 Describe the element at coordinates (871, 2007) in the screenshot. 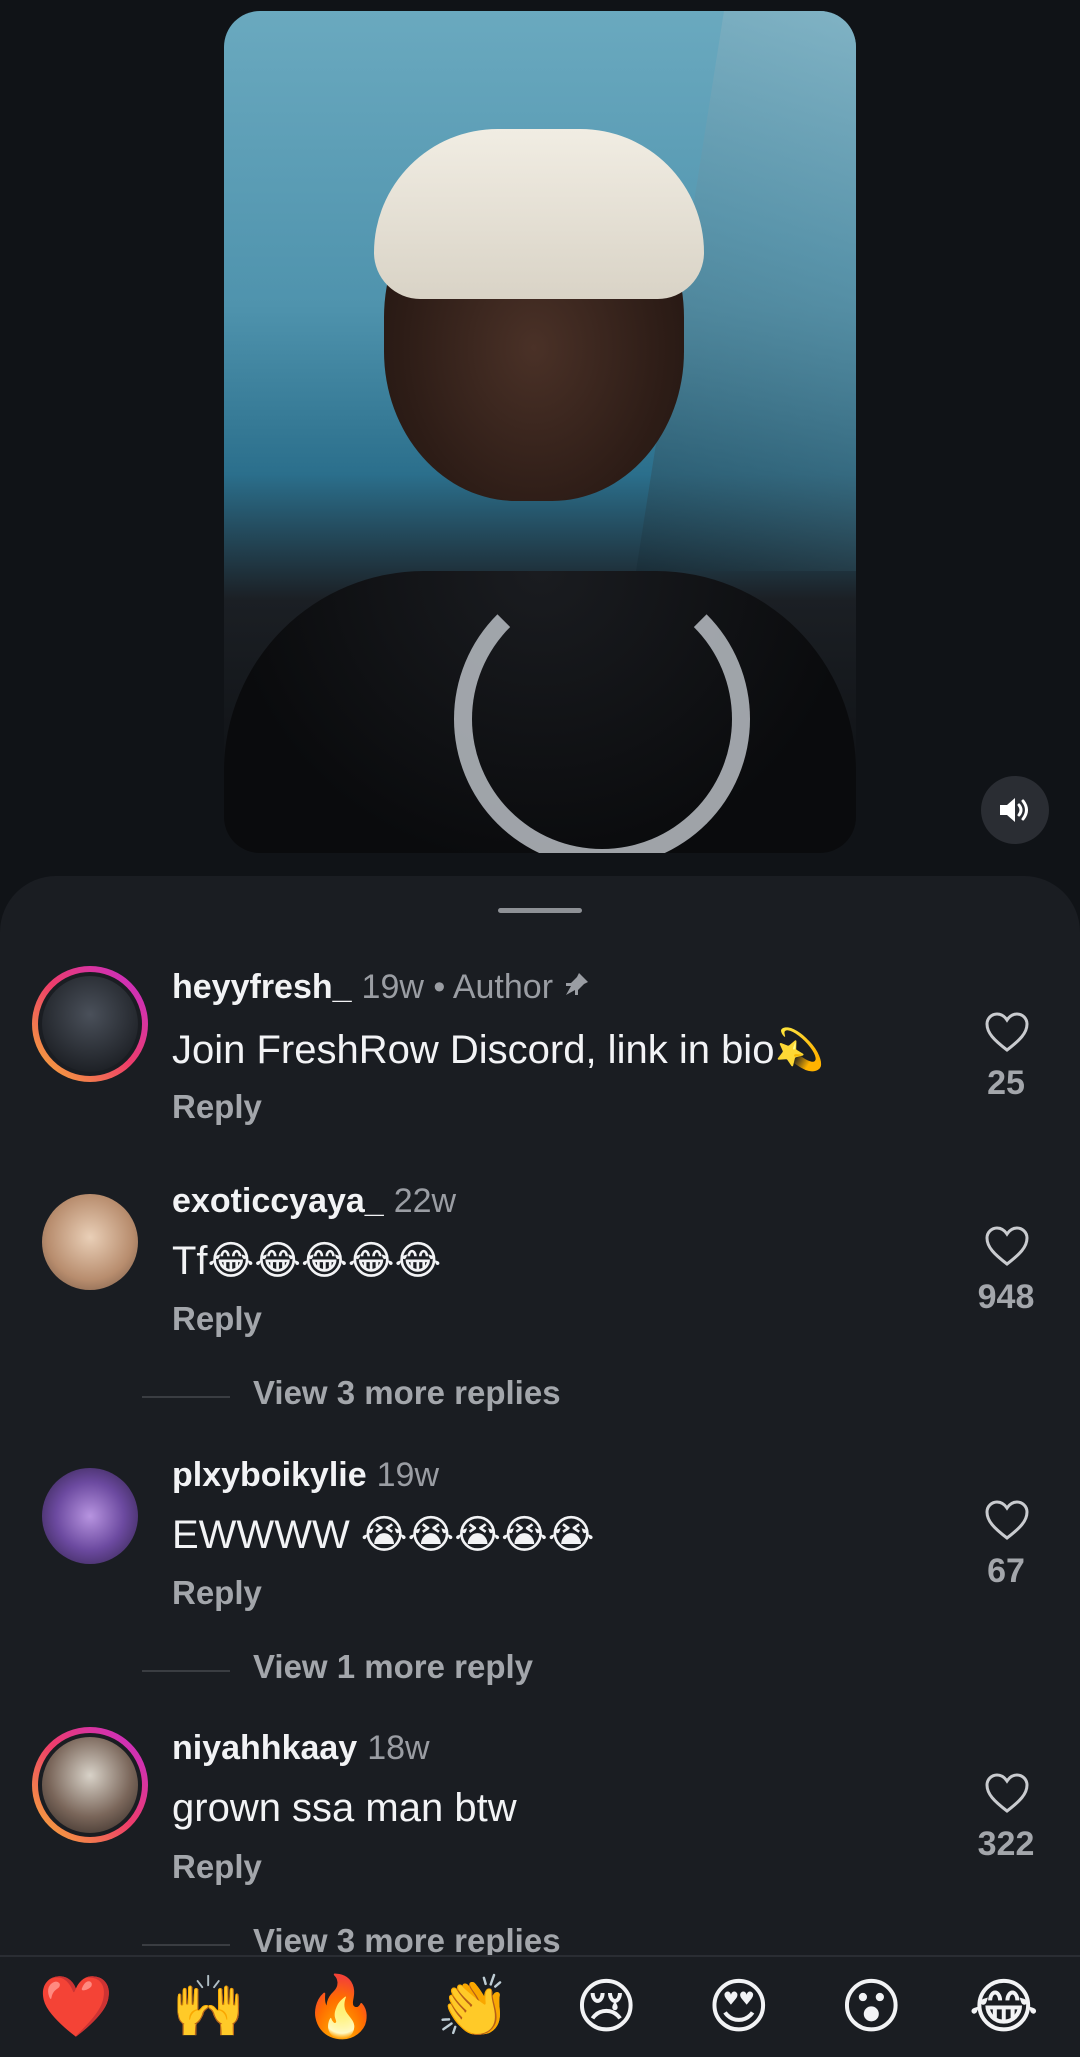

I see `emoji-surprised-face: 😮` at that location.